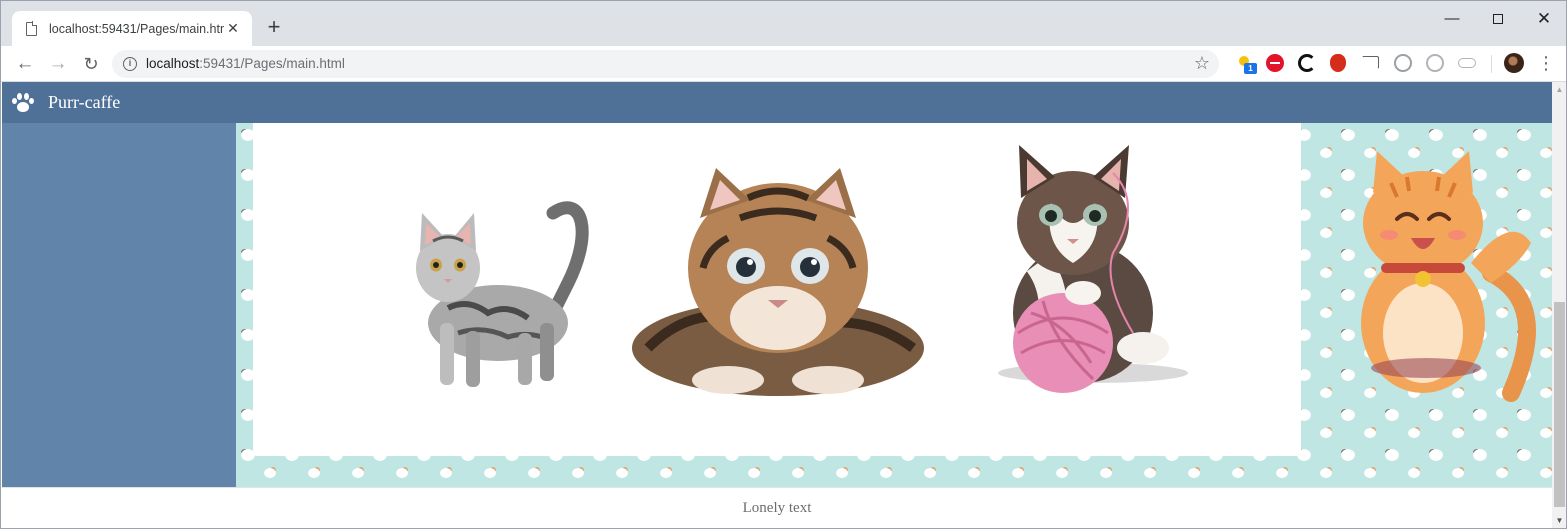 The image size is (1567, 529). I want to click on url-host: localhost, so click(173, 63).